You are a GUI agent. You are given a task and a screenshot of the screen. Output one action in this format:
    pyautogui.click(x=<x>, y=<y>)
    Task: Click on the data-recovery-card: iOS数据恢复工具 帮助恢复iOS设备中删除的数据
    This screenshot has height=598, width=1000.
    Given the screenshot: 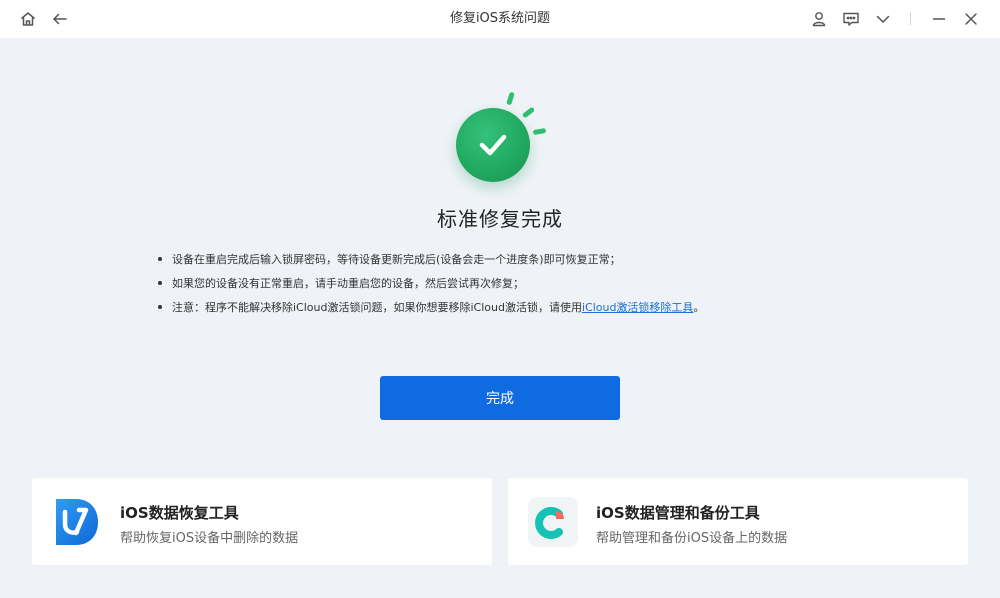 What is the action you would take?
    pyautogui.click(x=262, y=521)
    